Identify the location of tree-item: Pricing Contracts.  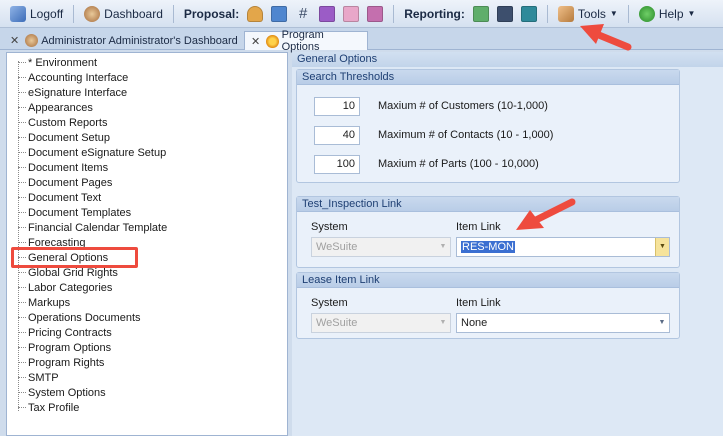
(65, 332).